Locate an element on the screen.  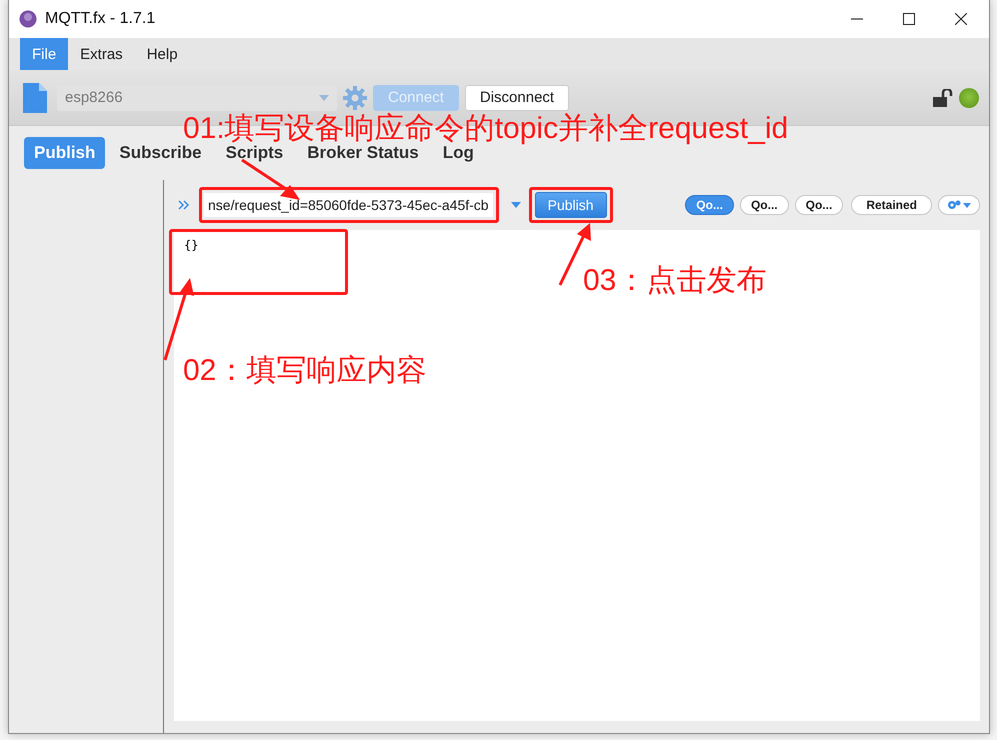
maximize-icon is located at coordinates (909, 19).